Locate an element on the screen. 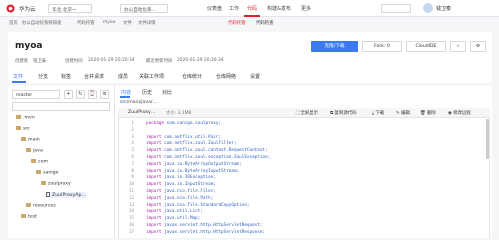 Image resolution: width=499 pixels, height=240 pixels. tree-item: test is located at coordinates (29, 217).